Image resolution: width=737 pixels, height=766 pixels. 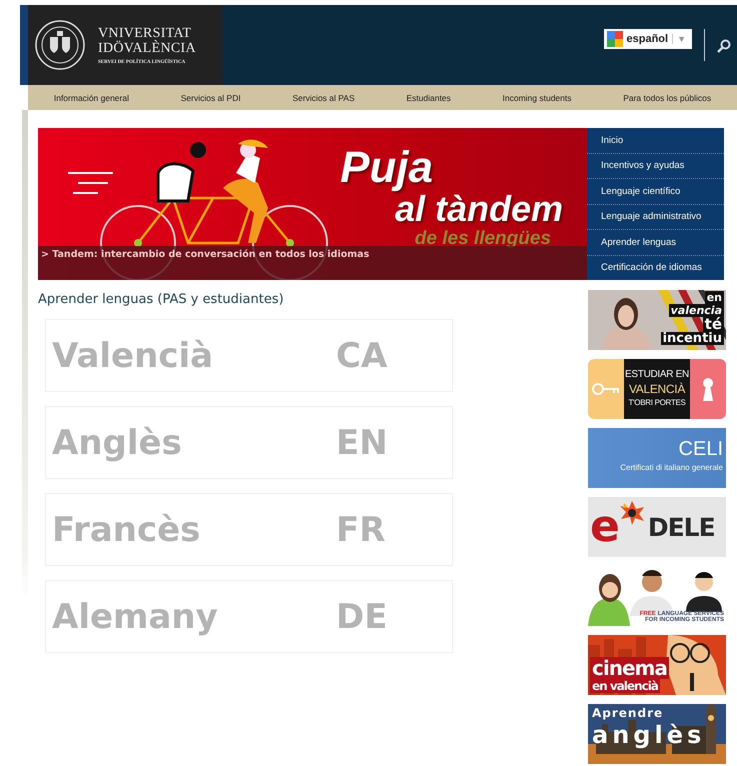 What do you see at coordinates (537, 97) in the screenshot?
I see `nav-link: Incoming students` at bounding box center [537, 97].